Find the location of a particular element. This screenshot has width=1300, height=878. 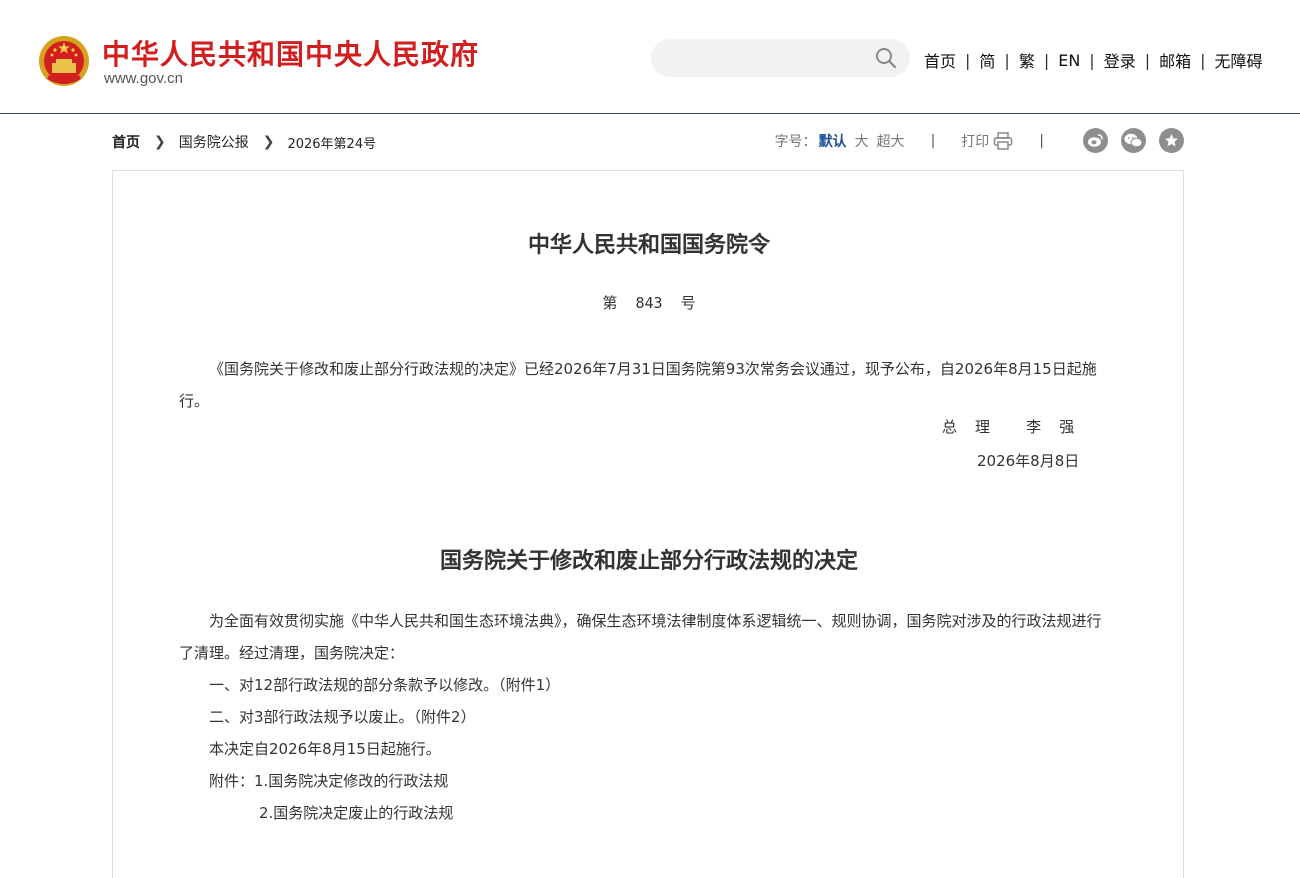

order-signer: 总 理 李 强 is located at coordinates (1008, 427).